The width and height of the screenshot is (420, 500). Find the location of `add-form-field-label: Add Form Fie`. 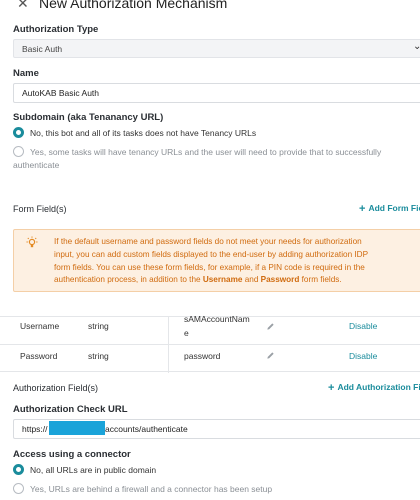

add-form-field-label: Add Form Fie is located at coordinates (394, 208).